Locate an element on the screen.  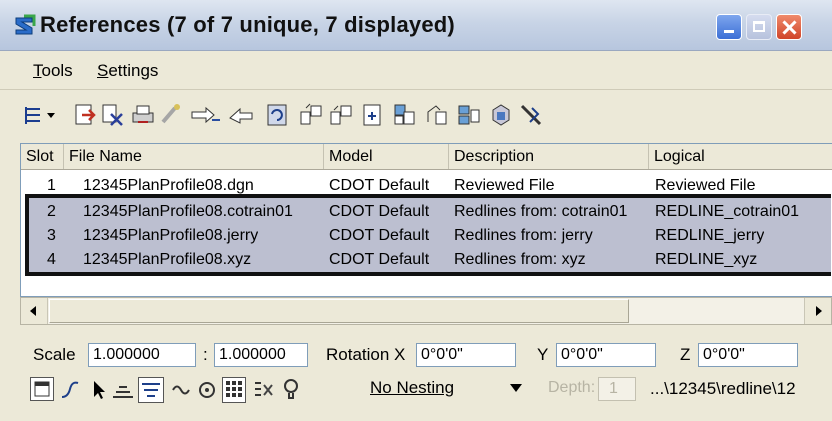
slot-cell: 2 is located at coordinates (51, 211).